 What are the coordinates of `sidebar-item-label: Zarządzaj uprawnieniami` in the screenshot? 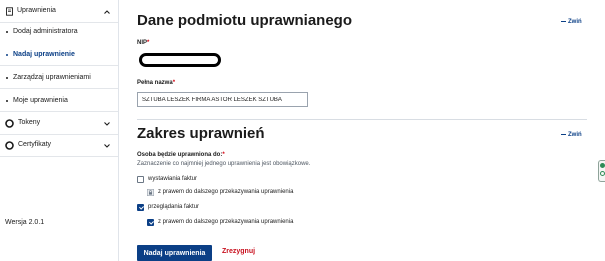 It's located at (52, 77).